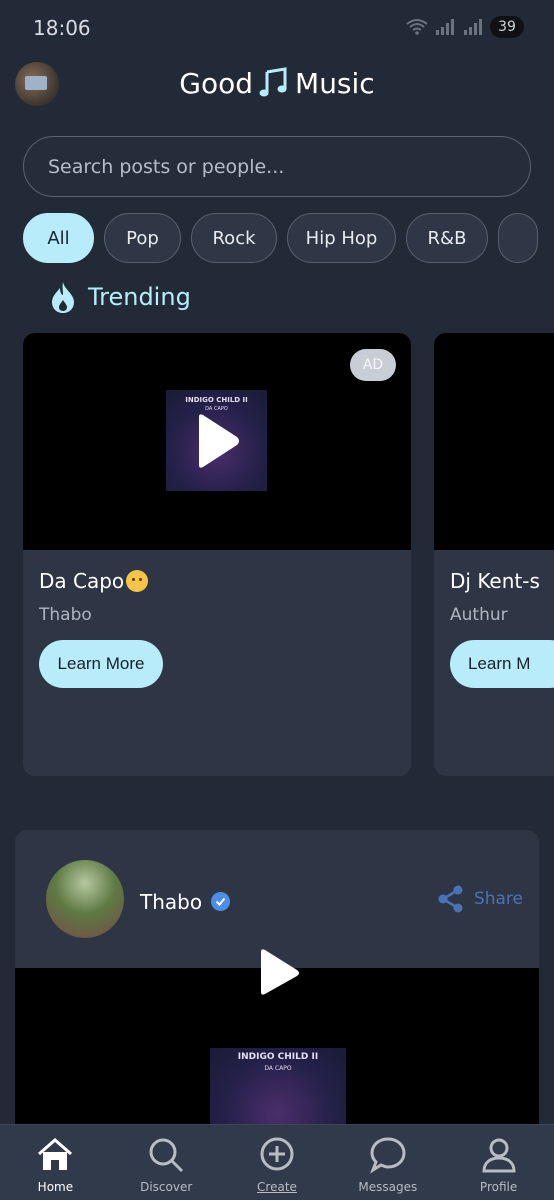  What do you see at coordinates (450, 899) in the screenshot?
I see `share-icon` at bounding box center [450, 899].